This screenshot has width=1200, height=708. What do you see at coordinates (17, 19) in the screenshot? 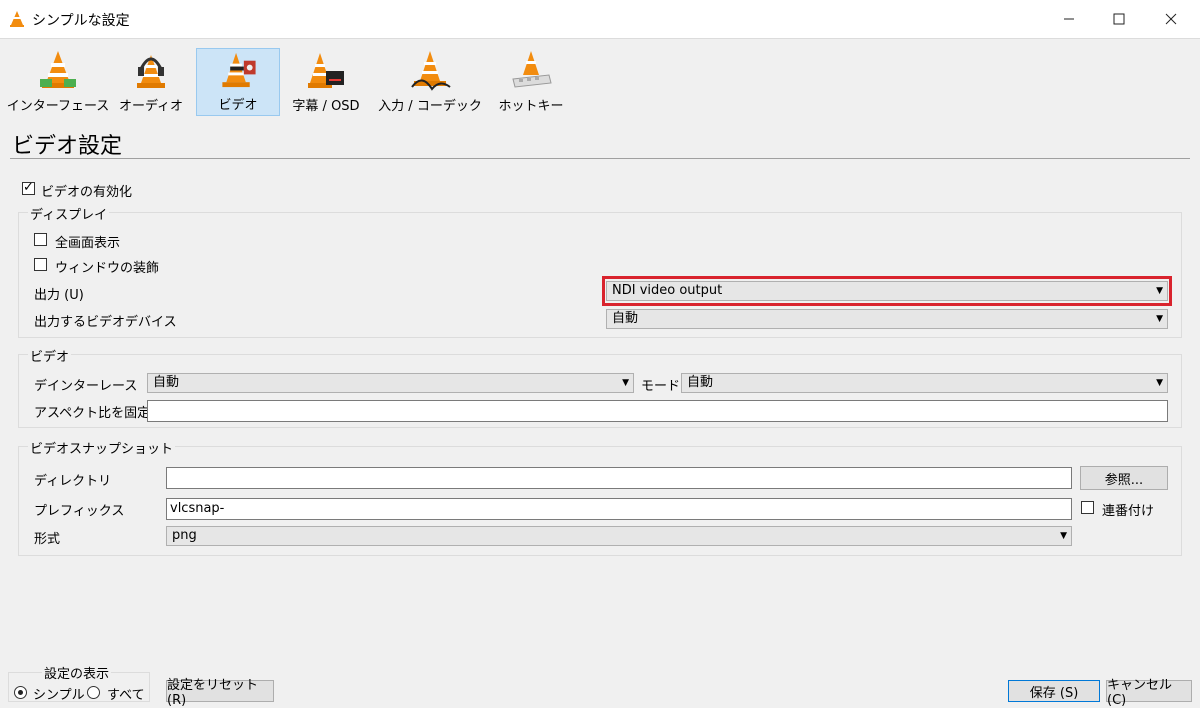
I see `vlc-cone-icon` at bounding box center [17, 19].